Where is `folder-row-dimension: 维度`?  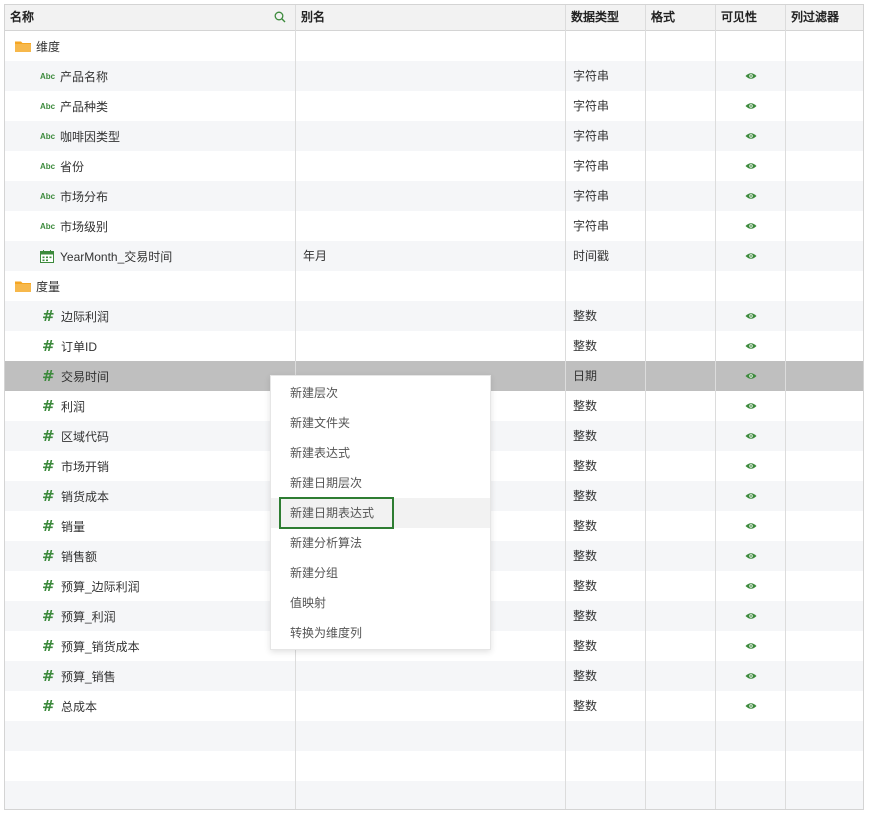
folder-row-dimension: 维度 is located at coordinates (434, 46).